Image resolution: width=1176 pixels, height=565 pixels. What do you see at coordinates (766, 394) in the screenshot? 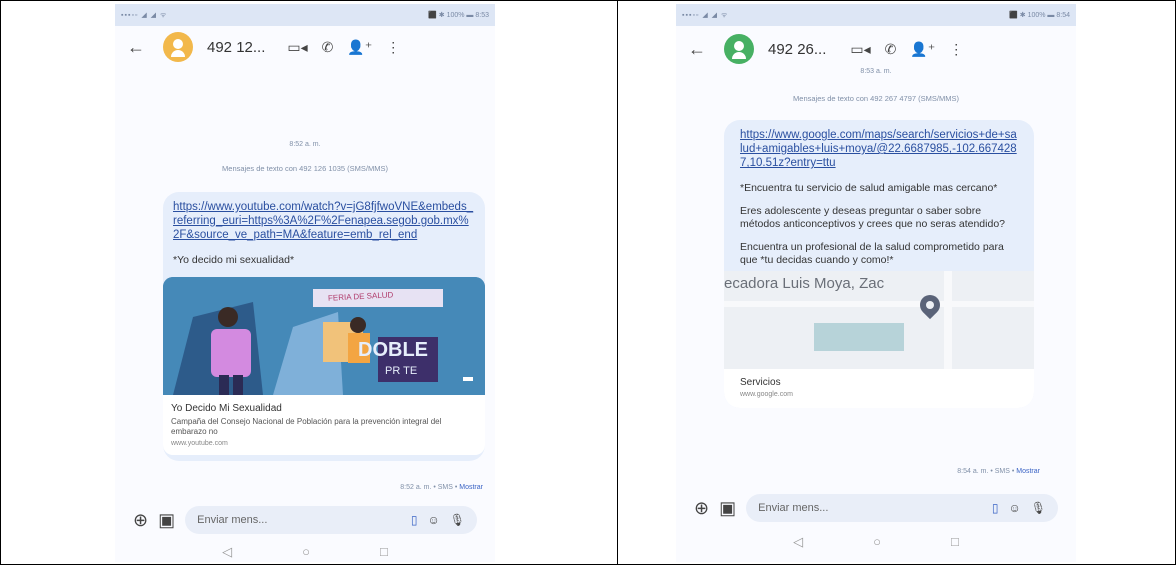
I see `card-domain: www.google.com` at bounding box center [766, 394].